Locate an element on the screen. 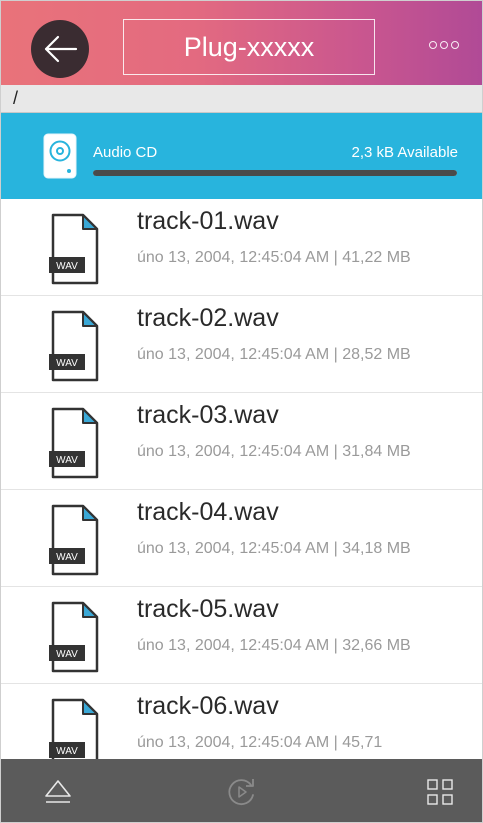 This screenshot has height=823, width=483. arrow-left-icon is located at coordinates (61, 49).